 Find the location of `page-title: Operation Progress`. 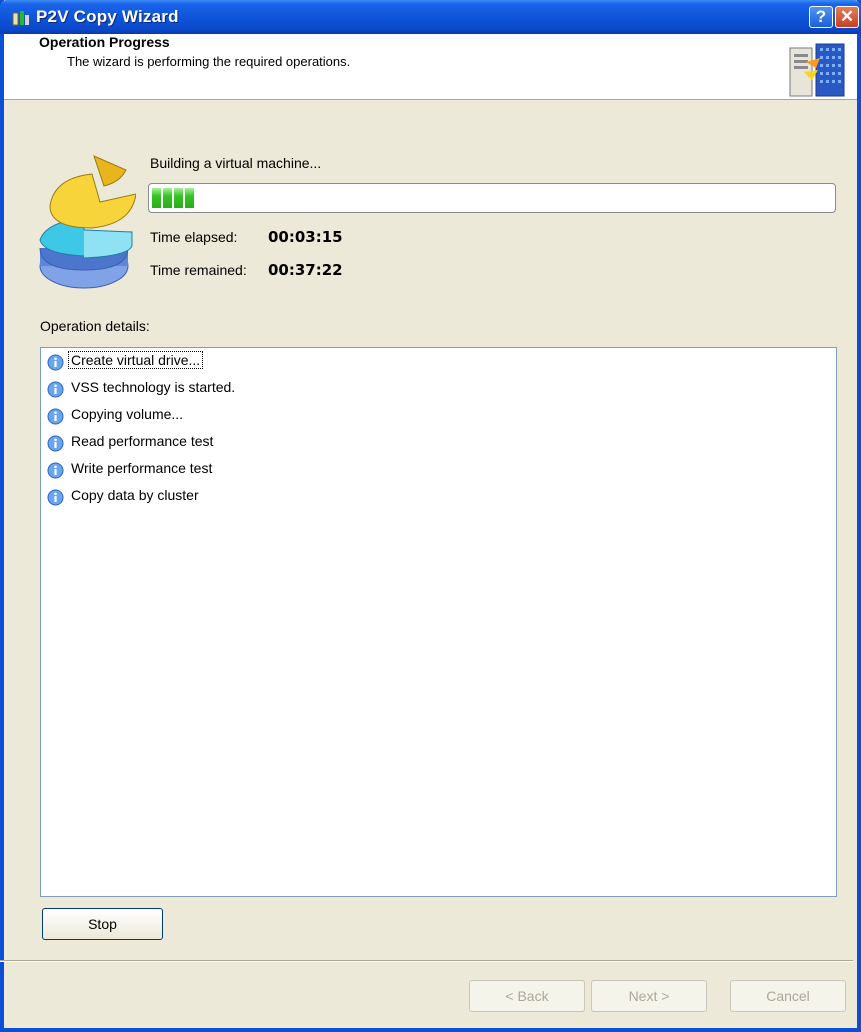

page-title: Operation Progress is located at coordinates (104, 42).